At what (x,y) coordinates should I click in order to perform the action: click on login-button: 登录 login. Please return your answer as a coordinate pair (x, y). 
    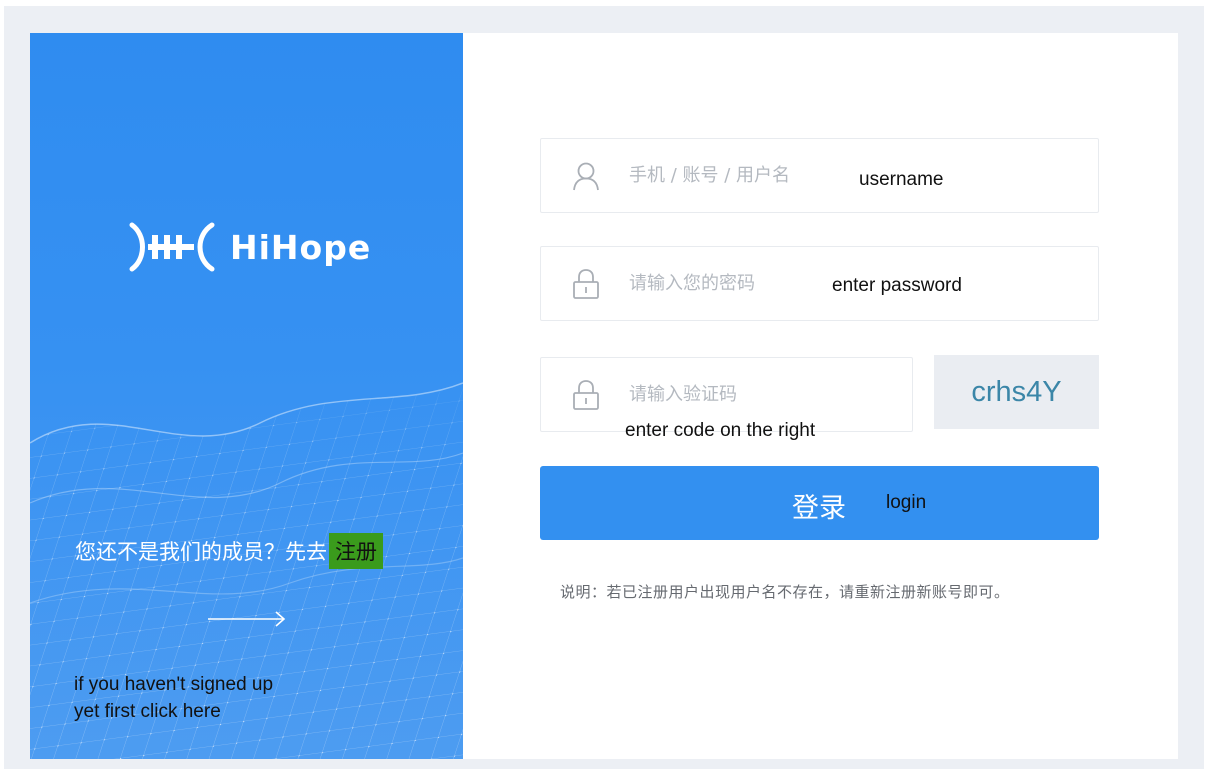
    Looking at the image, I should click on (819, 503).